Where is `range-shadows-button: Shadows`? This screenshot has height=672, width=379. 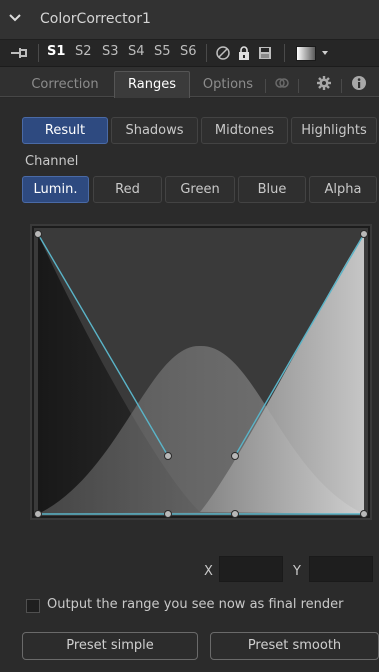 range-shadows-button: Shadows is located at coordinates (154, 130).